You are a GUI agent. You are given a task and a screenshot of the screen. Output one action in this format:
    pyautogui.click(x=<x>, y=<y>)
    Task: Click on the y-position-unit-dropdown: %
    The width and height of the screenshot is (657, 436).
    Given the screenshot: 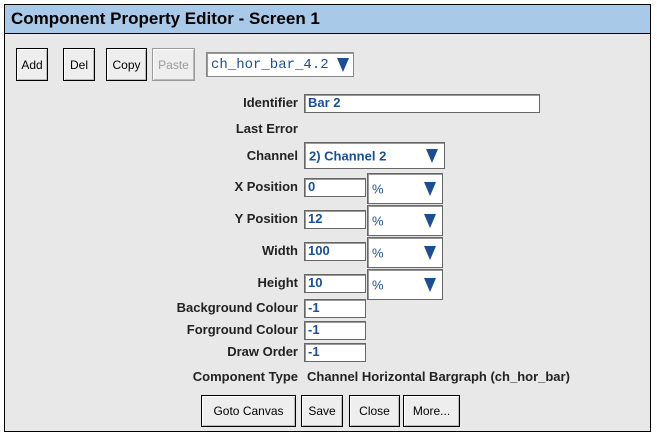 What is the action you would take?
    pyautogui.click(x=405, y=220)
    